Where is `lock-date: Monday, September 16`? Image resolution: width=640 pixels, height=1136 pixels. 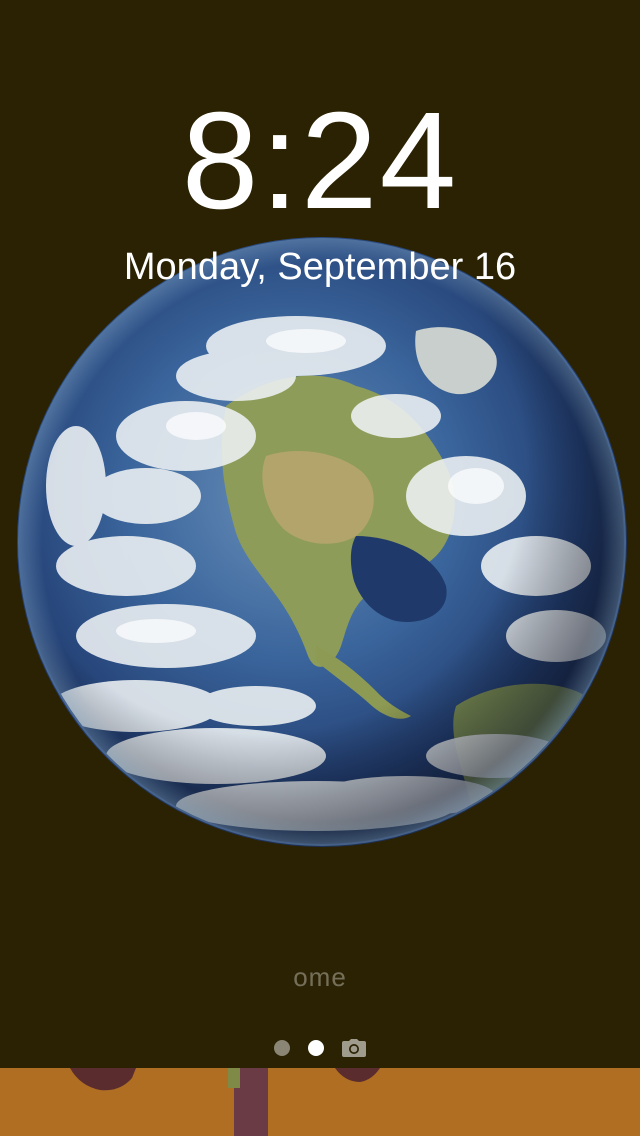 lock-date: Monday, September 16 is located at coordinates (320, 267).